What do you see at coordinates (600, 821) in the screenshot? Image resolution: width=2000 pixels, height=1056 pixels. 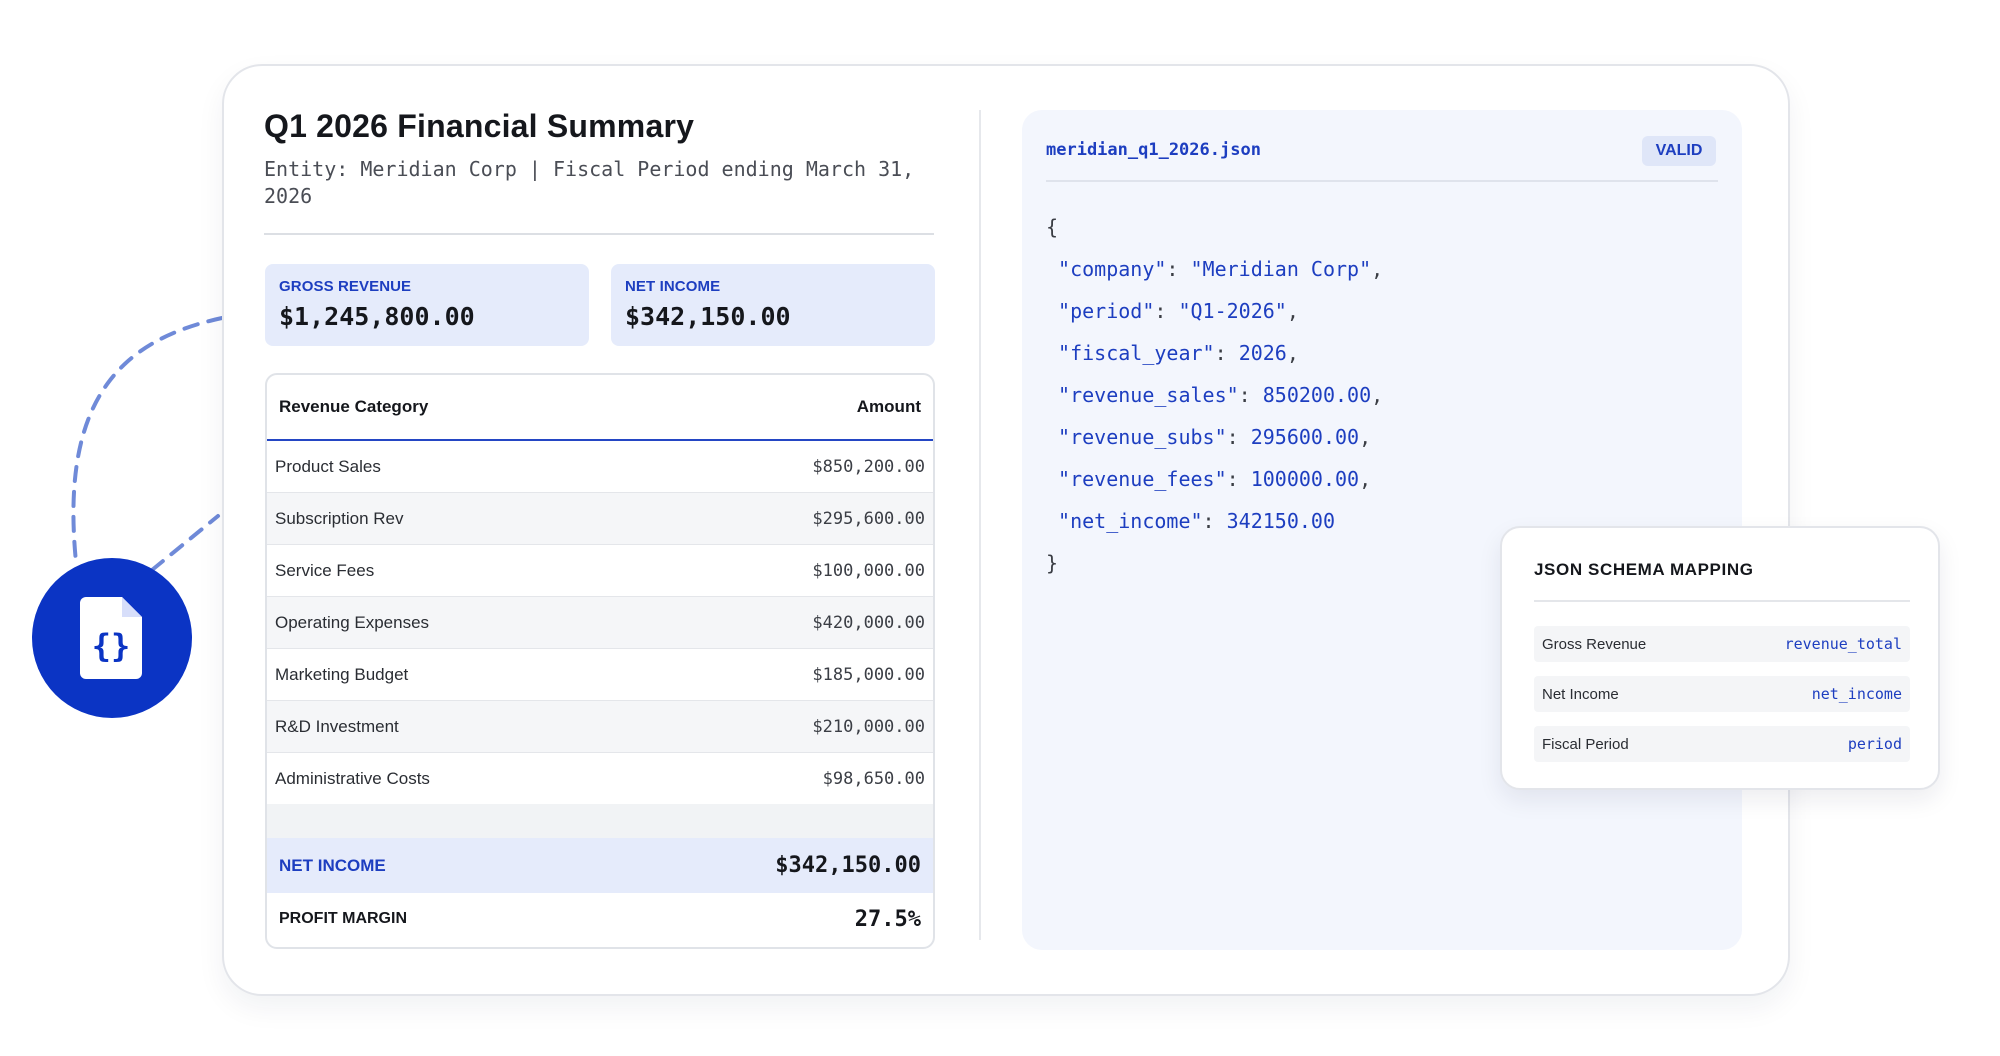 I see `table-spacer` at bounding box center [600, 821].